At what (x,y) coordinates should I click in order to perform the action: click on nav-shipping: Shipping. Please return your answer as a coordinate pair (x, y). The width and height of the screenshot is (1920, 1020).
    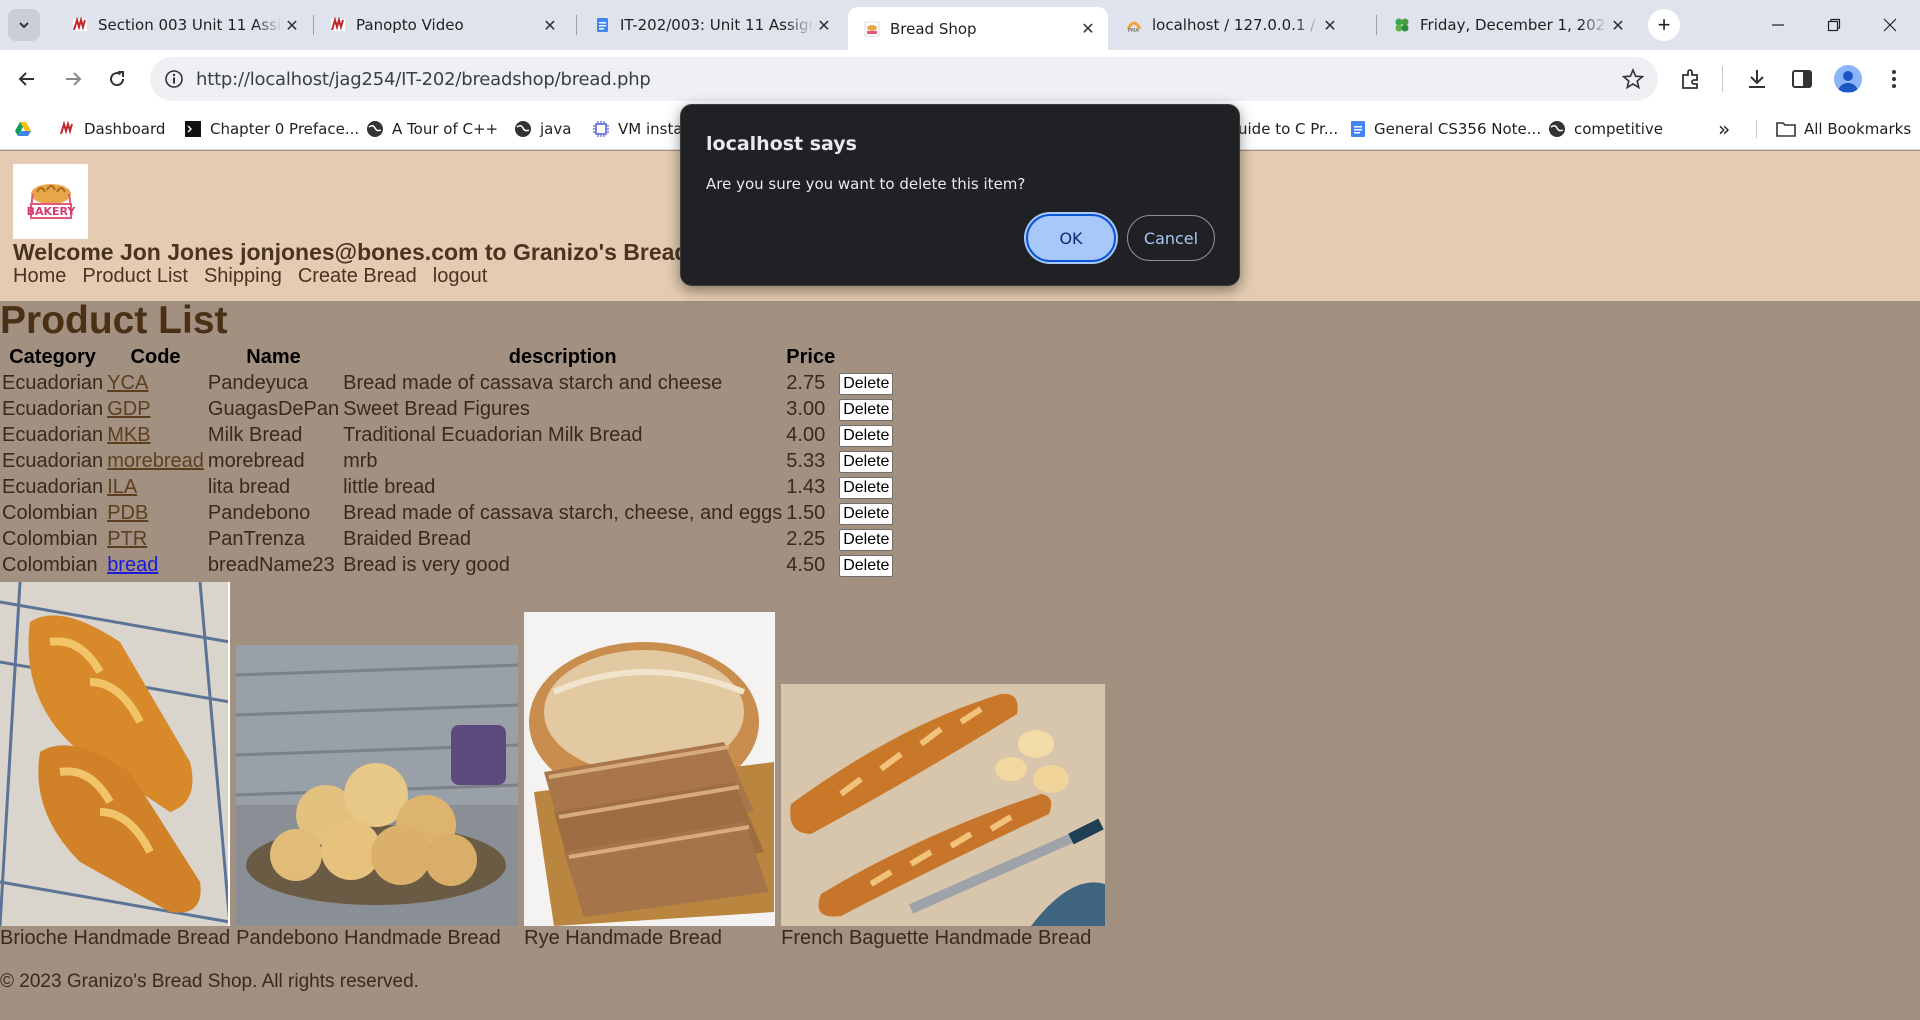
    Looking at the image, I should click on (243, 276).